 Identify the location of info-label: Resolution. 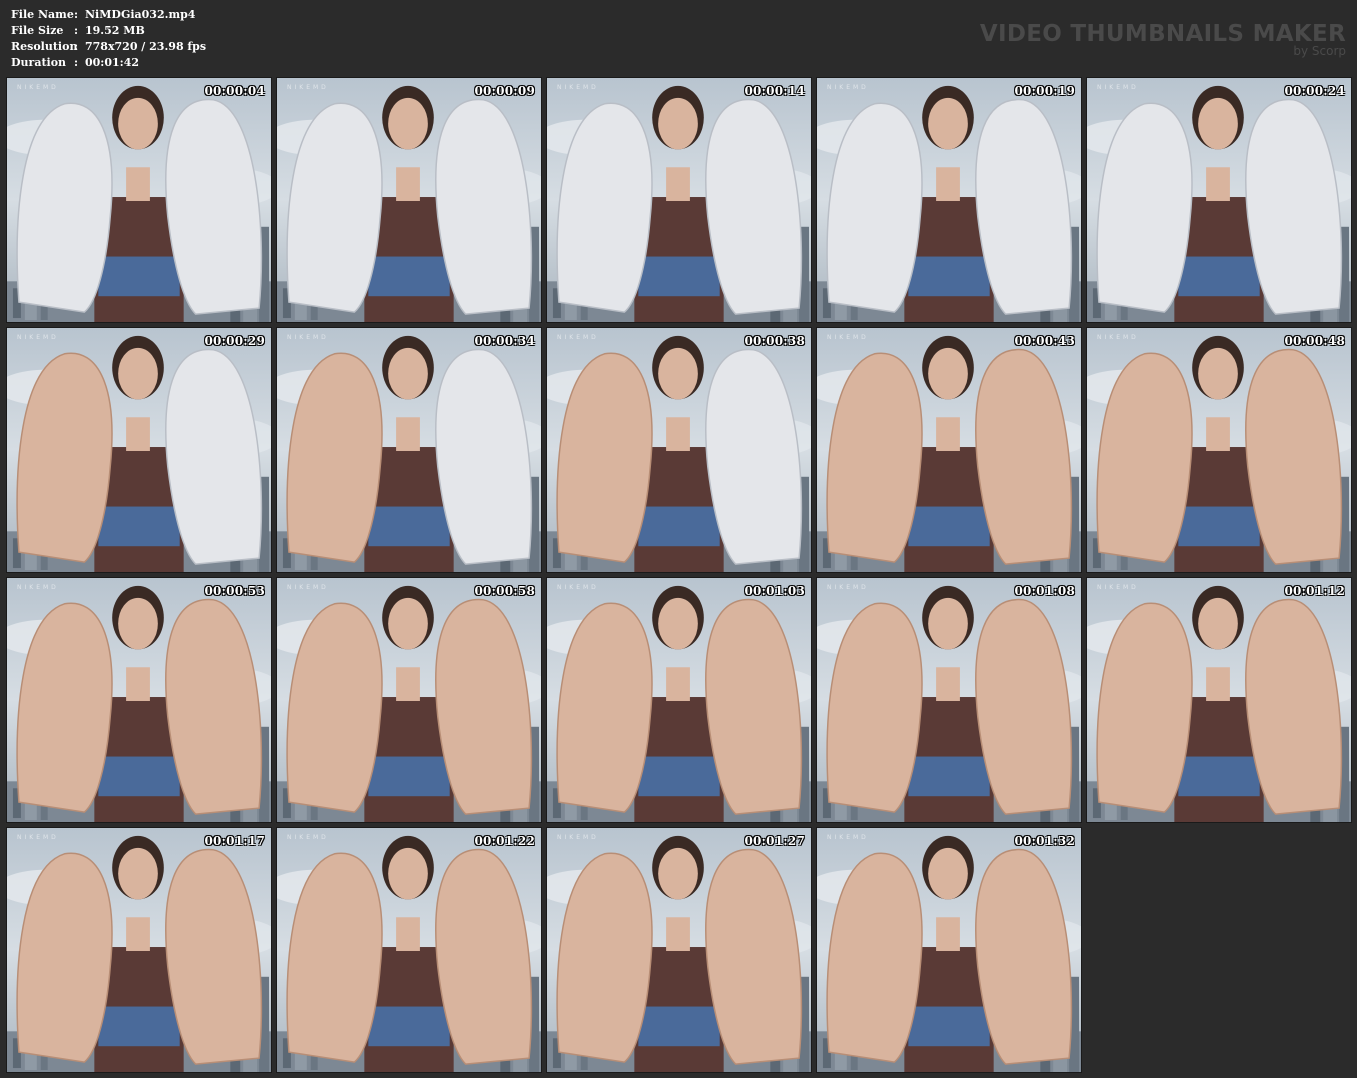
(44, 46).